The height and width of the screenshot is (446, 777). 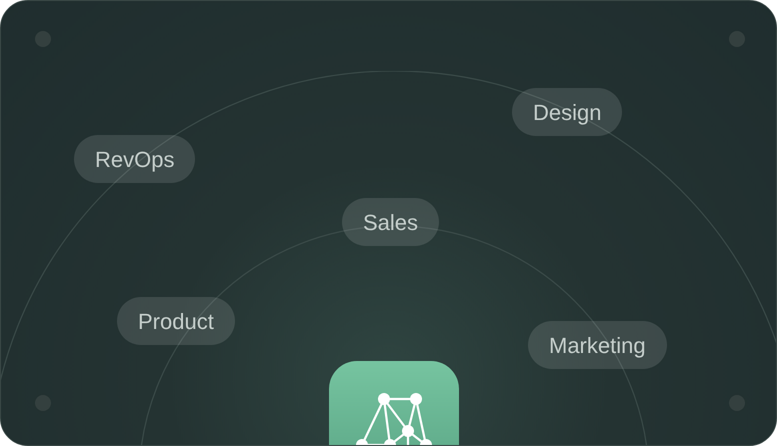 What do you see at coordinates (135, 159) in the screenshot?
I see `tag-pill: RevOps` at bounding box center [135, 159].